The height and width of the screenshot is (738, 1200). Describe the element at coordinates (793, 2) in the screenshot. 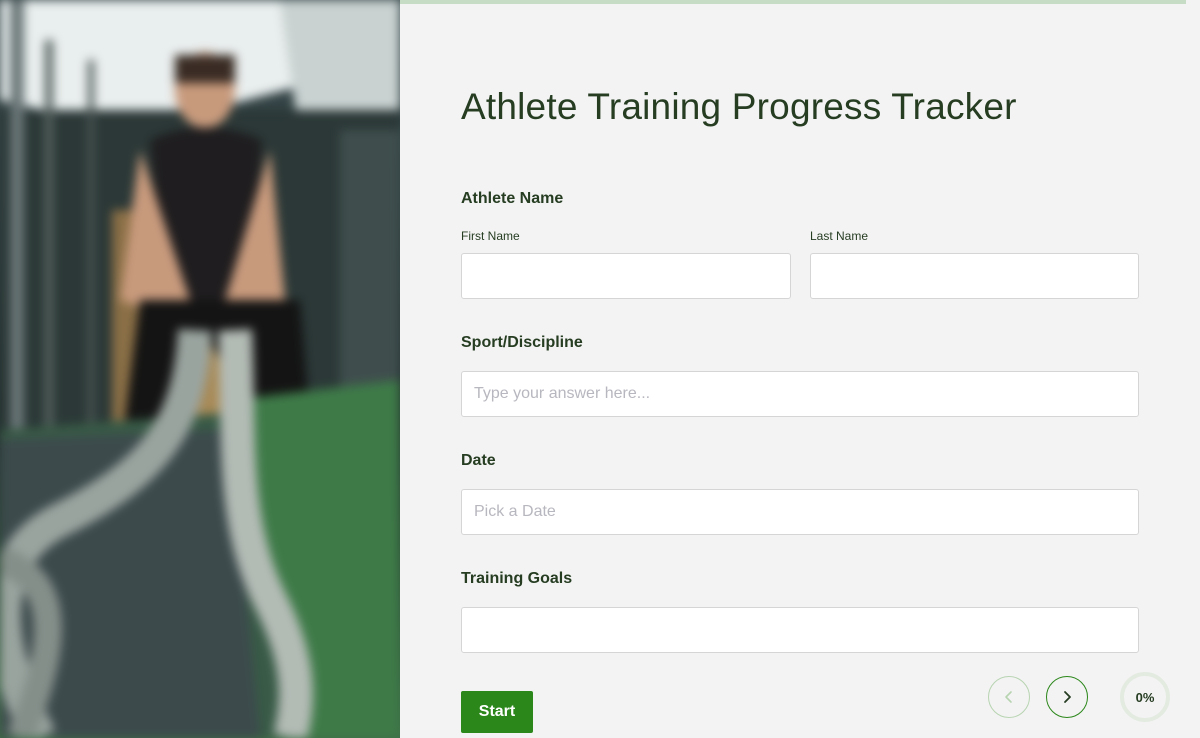

I see `top-progress-bar` at that location.